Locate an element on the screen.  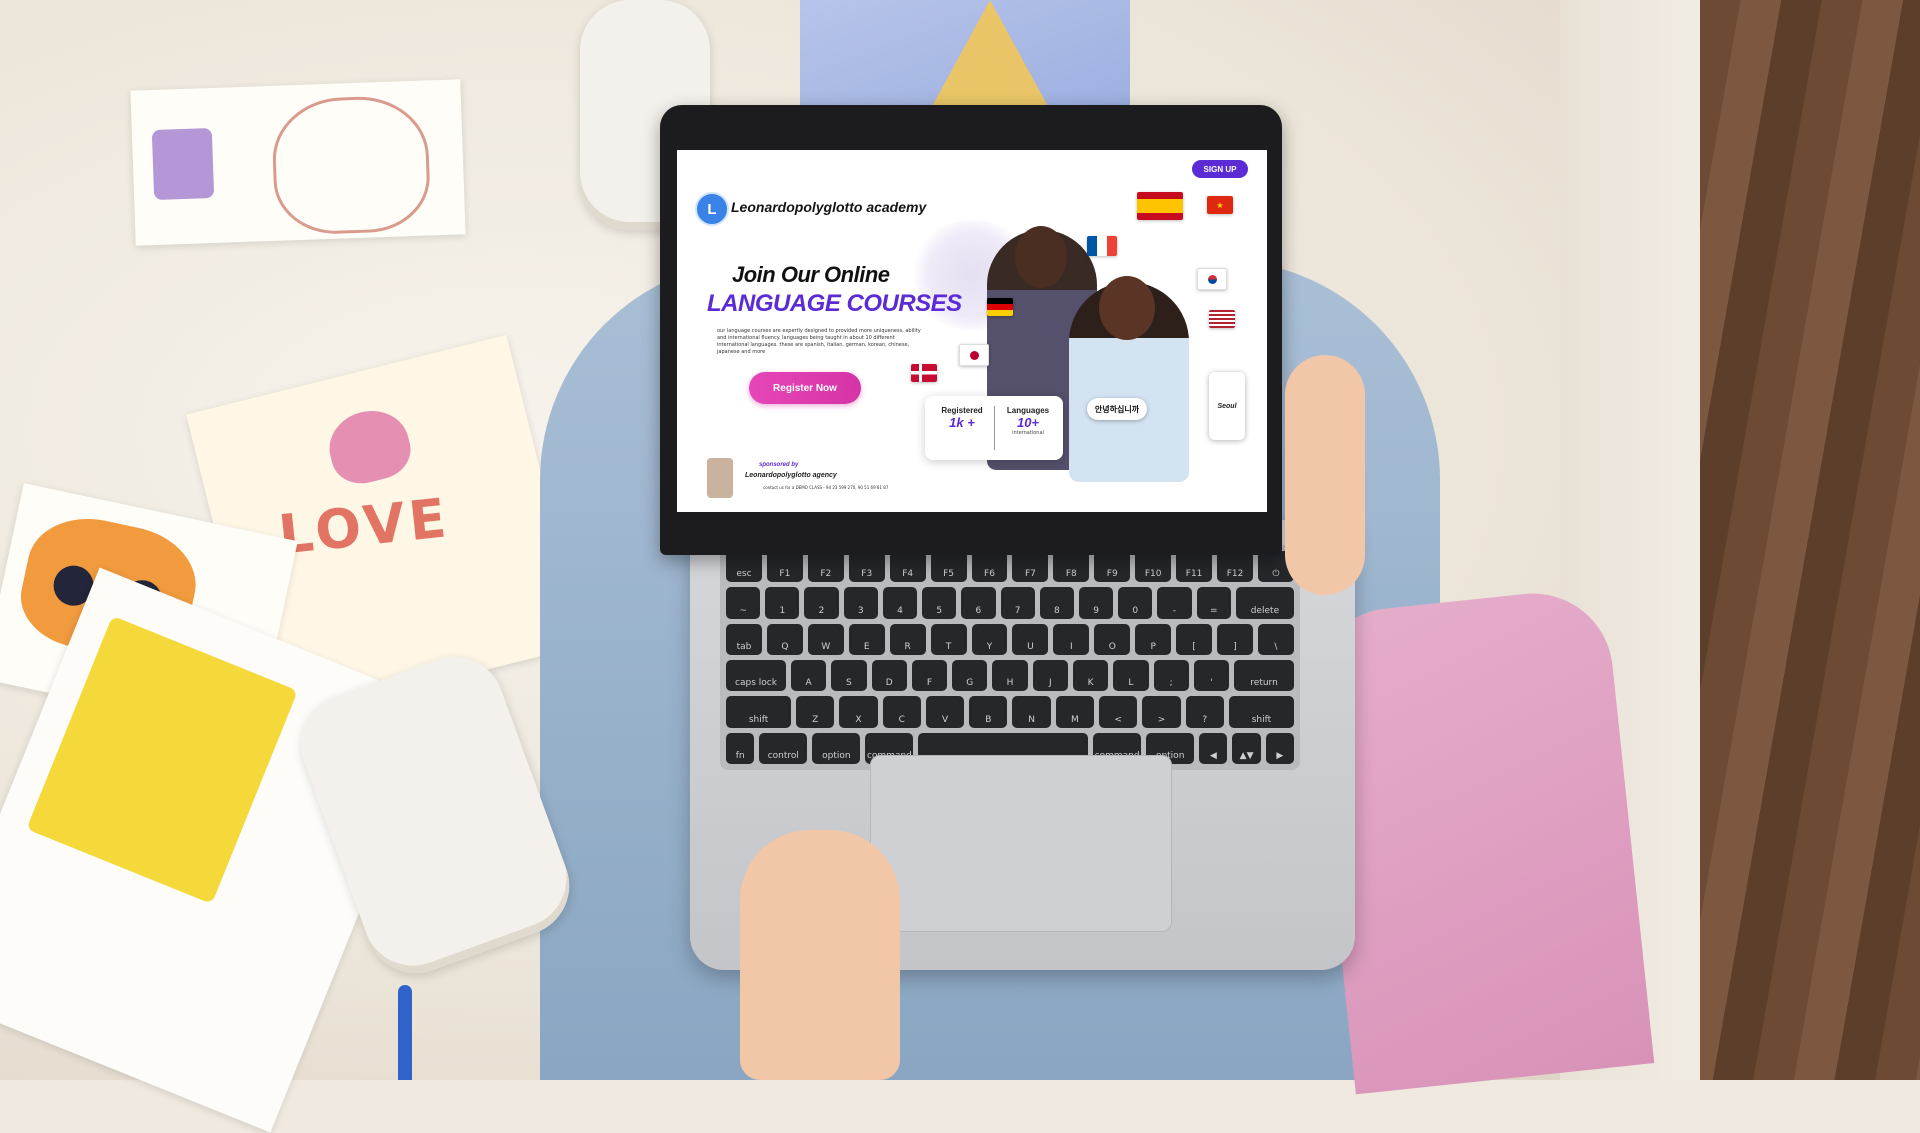
register-now-button: Register Now is located at coordinates (805, 388).